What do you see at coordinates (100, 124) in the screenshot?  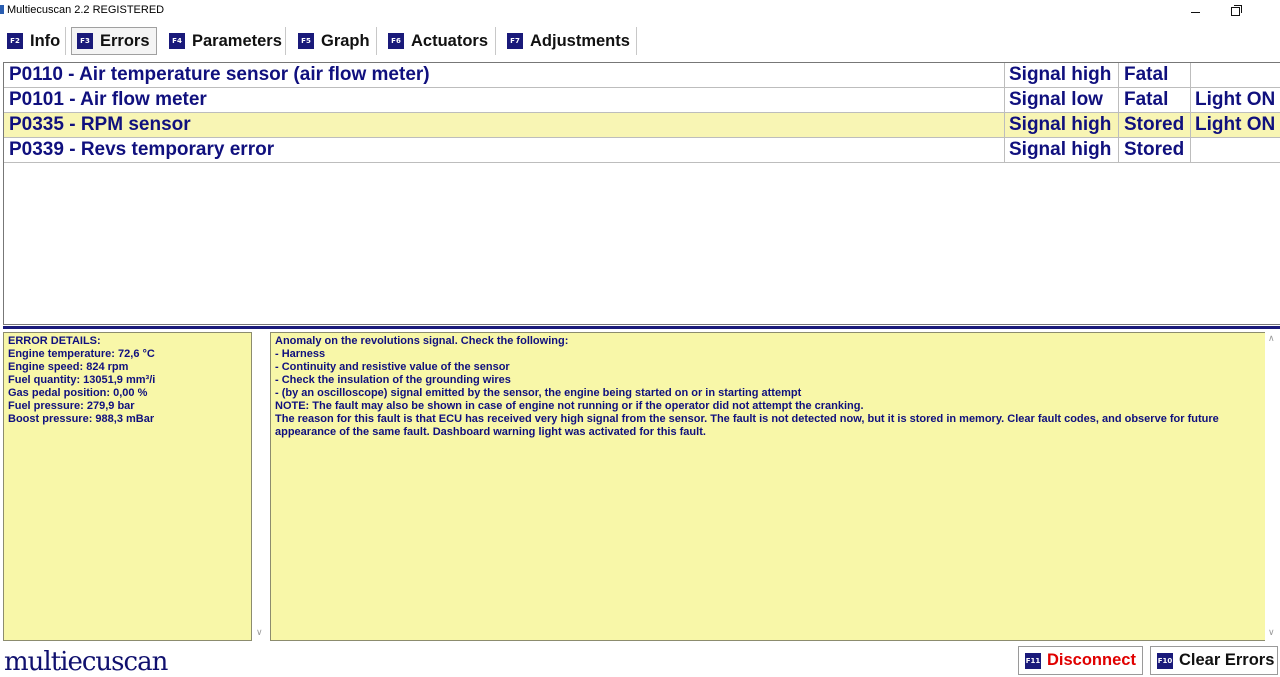 I see `error-description: P0335 - RPM sensor` at bounding box center [100, 124].